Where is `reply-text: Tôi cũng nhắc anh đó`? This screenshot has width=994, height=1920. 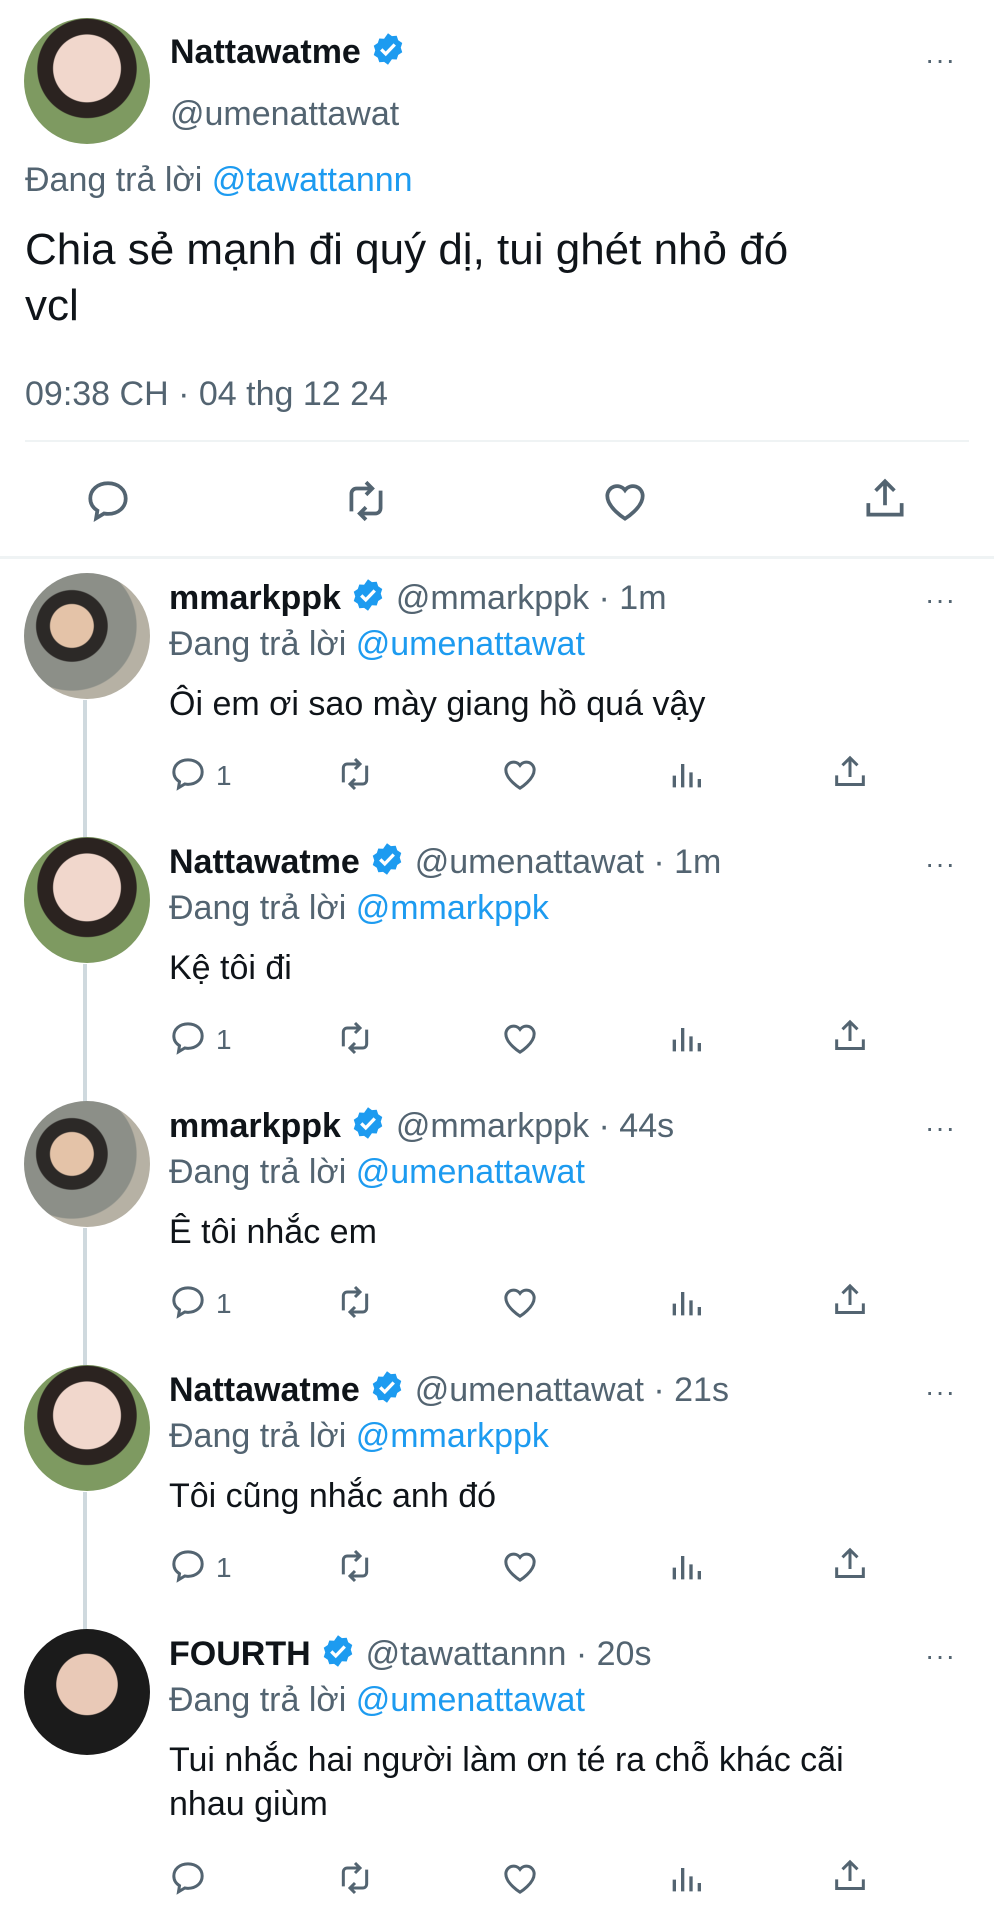 reply-text: Tôi cũng nhắc anh đó is located at coordinates (333, 1496).